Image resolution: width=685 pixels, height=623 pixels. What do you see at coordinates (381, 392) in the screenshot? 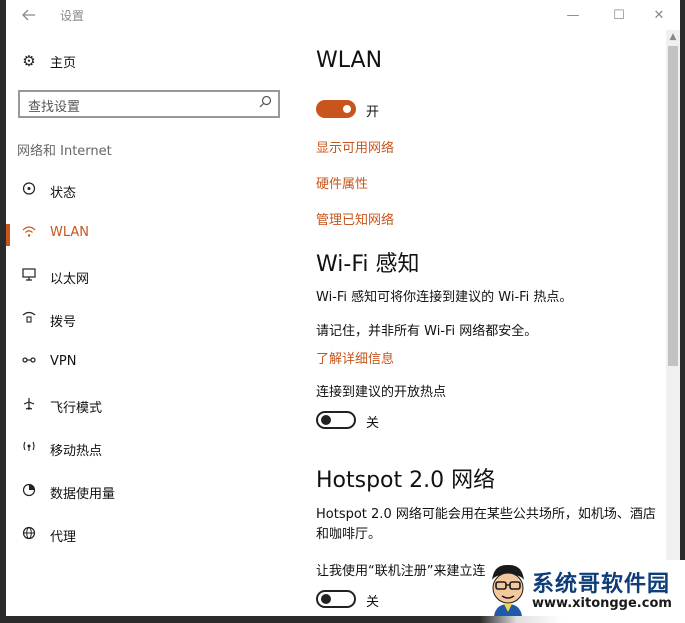
I see `connect-hotspots-label: 连接到建议的开放热点` at bounding box center [381, 392].